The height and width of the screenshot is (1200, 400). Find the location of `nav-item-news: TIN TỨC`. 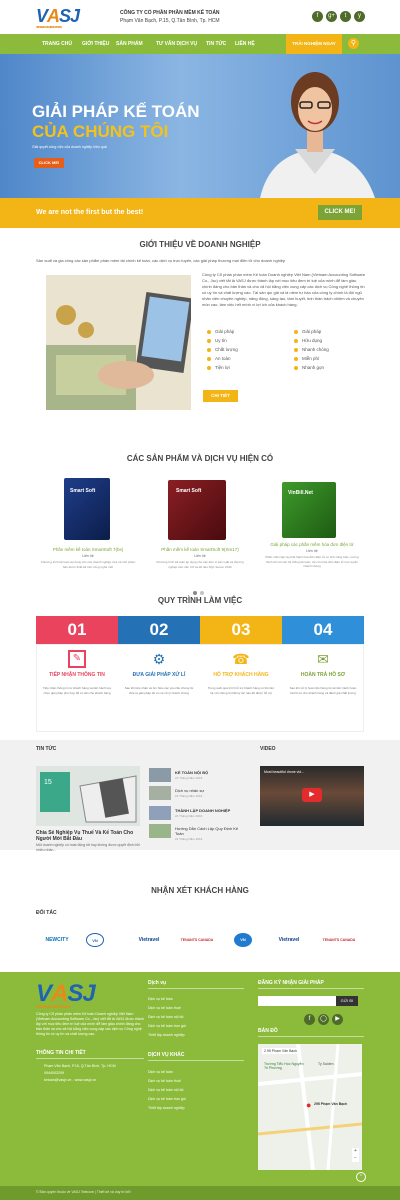

nav-item-news: TIN TỨC is located at coordinates (216, 44).